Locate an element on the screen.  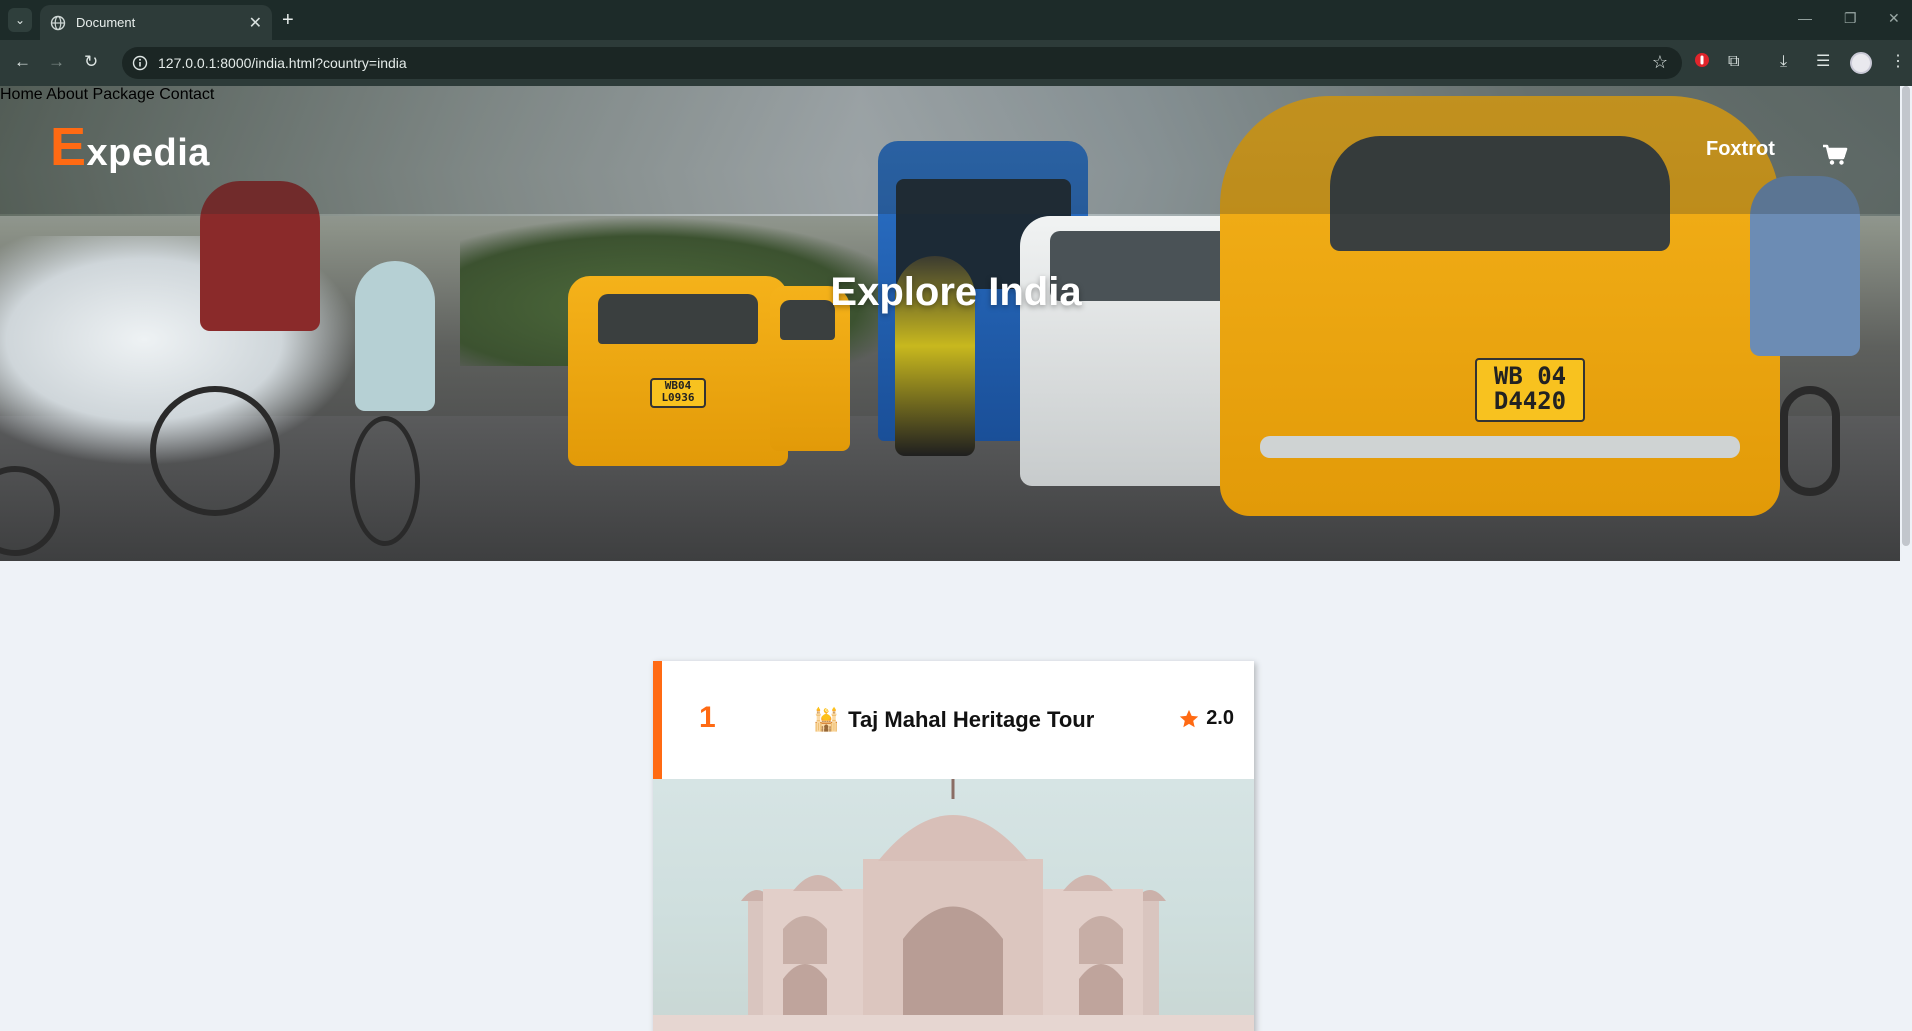
motorbike-wheel is located at coordinates (1810, 441).